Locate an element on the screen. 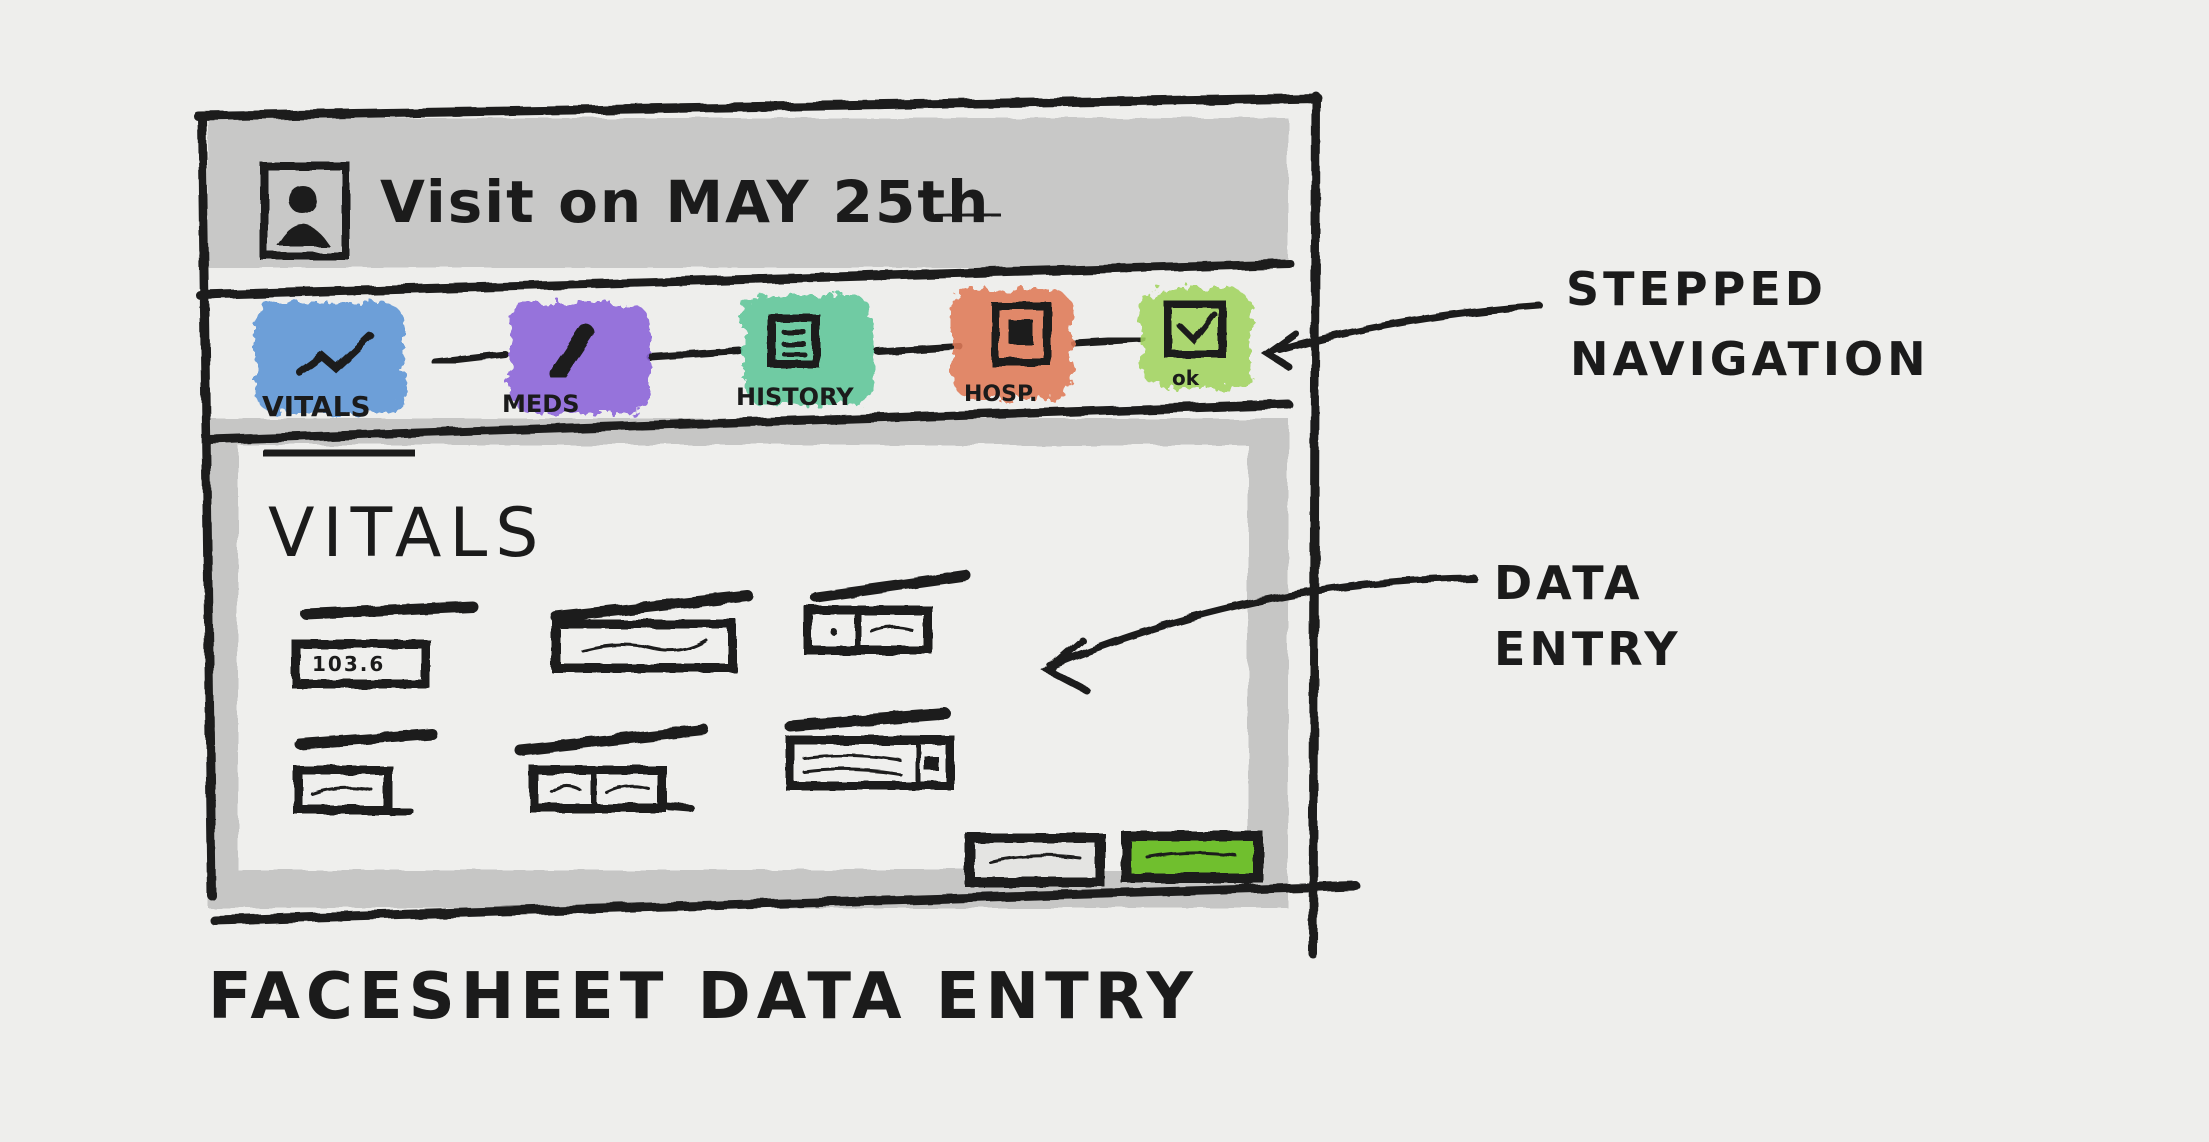 The image size is (2209, 1142). annotation-data: DATA is located at coordinates (1569, 583).